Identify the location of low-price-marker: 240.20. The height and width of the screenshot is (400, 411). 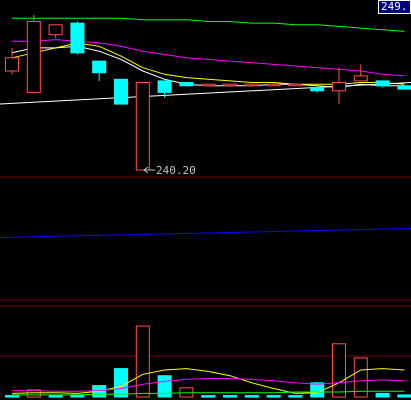
(169, 170).